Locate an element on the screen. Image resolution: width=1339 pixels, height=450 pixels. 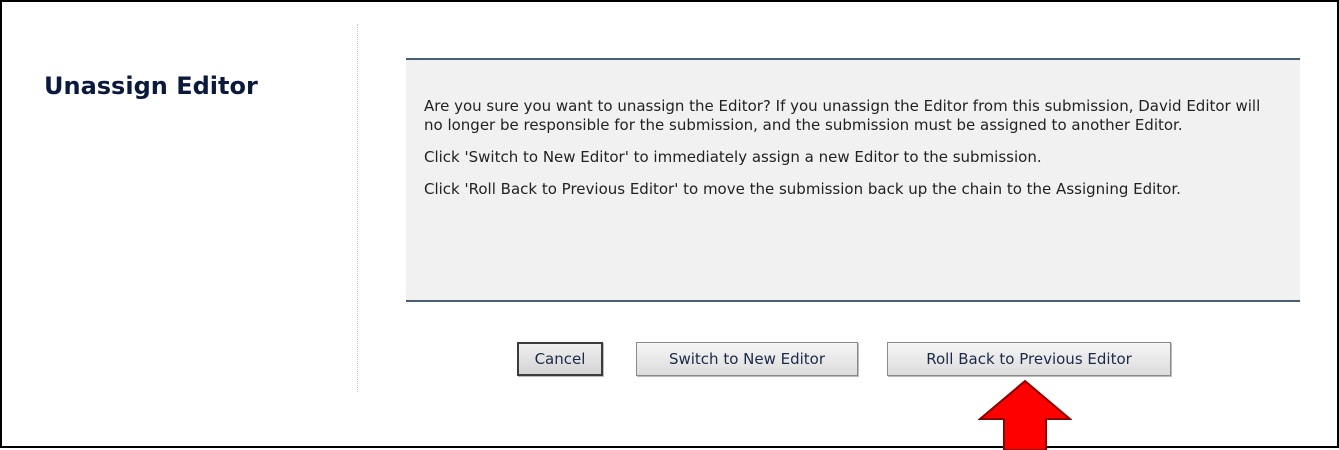
page-title: Unassign Editor is located at coordinates (151, 86).